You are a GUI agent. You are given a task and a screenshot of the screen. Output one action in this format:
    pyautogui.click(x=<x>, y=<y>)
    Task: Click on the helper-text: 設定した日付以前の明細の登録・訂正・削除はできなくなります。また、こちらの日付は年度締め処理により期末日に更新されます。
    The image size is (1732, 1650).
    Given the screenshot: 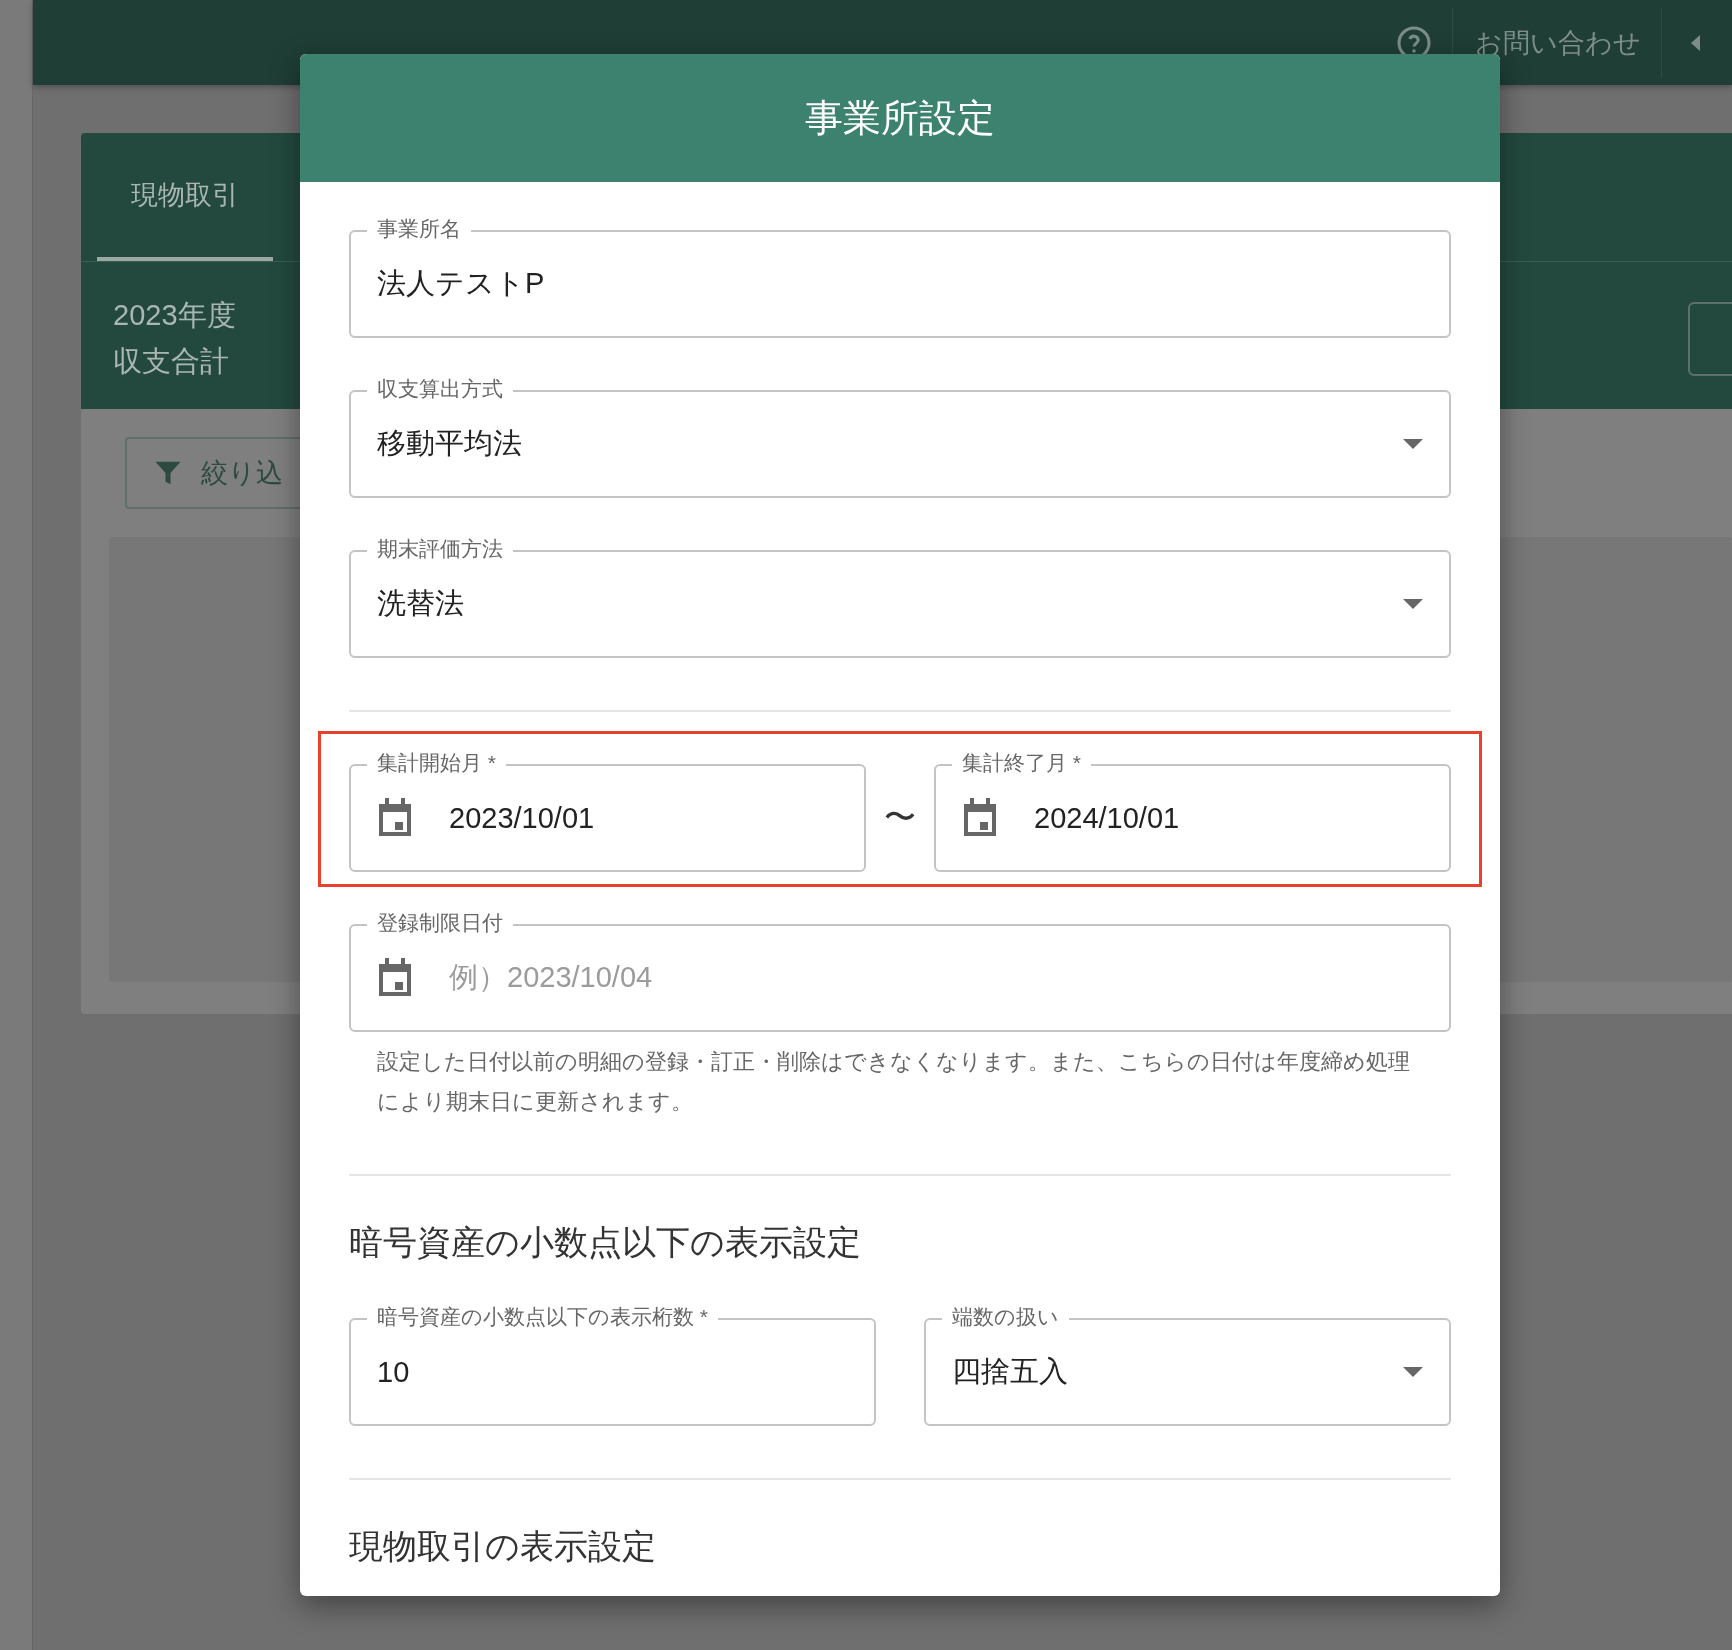 What is the action you would take?
    pyautogui.click(x=894, y=1082)
    